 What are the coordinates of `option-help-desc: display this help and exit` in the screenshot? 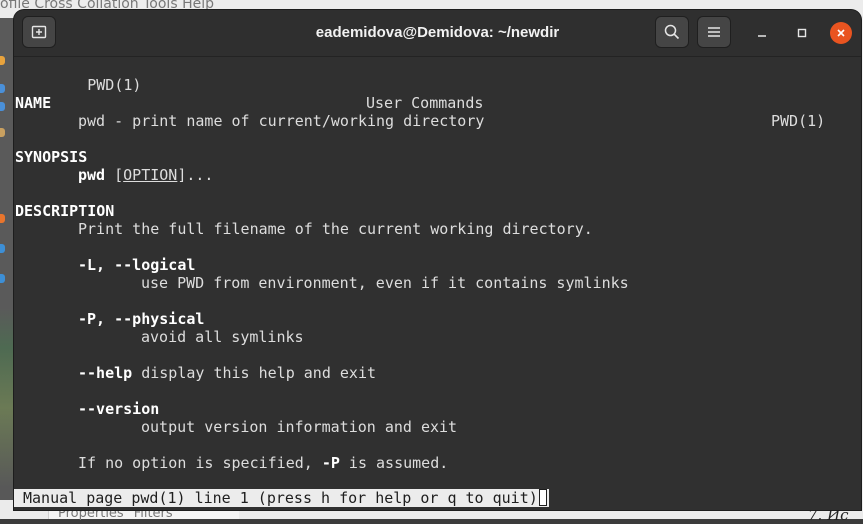 It's located at (254, 373).